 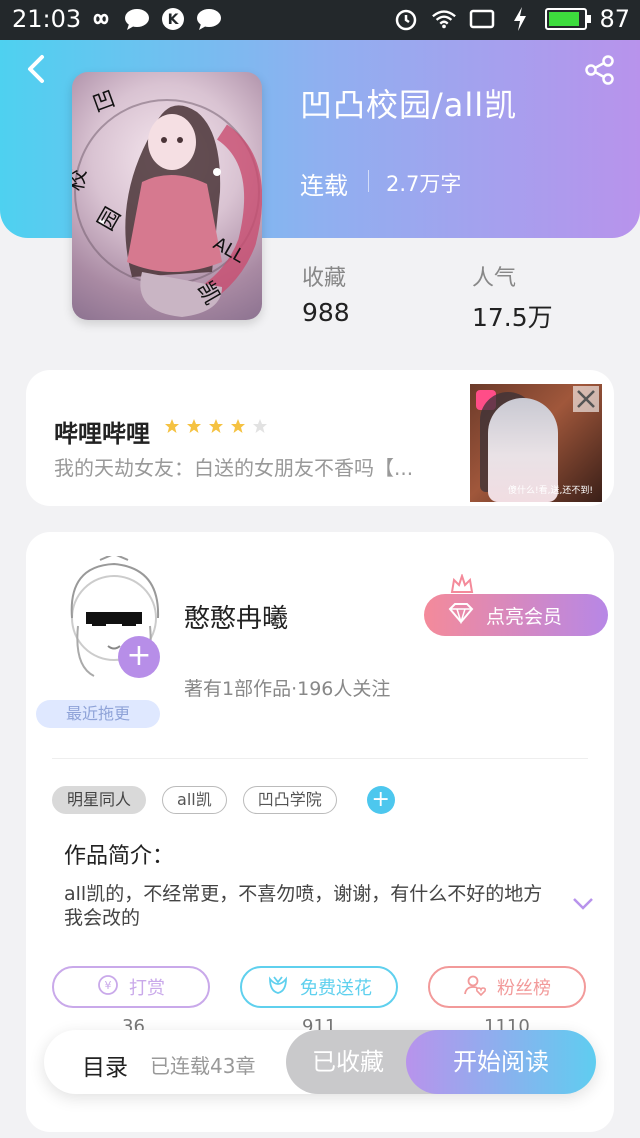 I want to click on tag: all凯, so click(x=194, y=800).